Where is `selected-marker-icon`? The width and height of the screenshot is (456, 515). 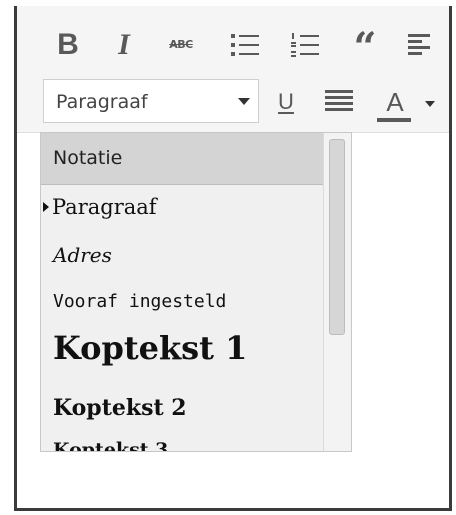
selected-marker-icon is located at coordinates (46, 207).